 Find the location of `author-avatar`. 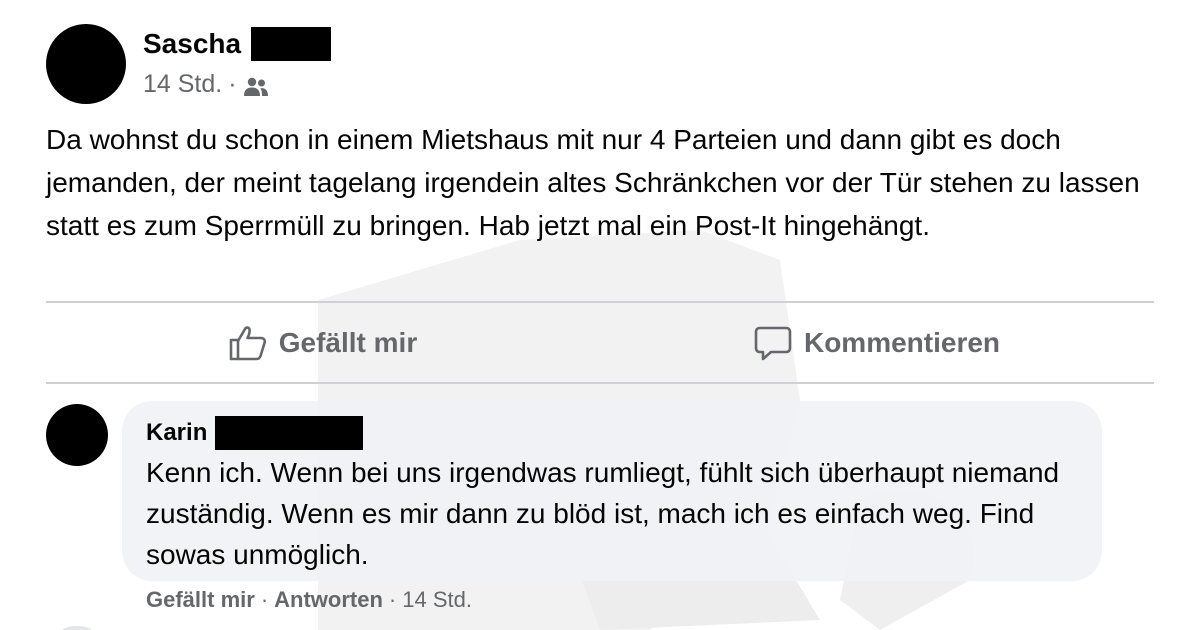

author-avatar is located at coordinates (86, 64).